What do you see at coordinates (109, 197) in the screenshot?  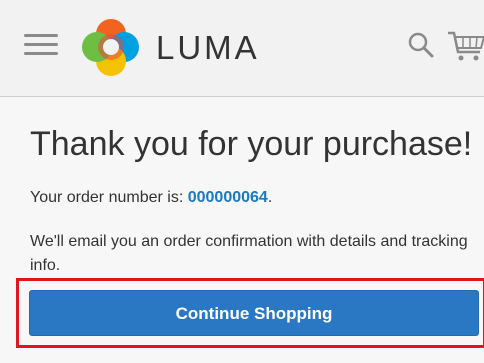 I see `order-number-label: Your order number is:` at bounding box center [109, 197].